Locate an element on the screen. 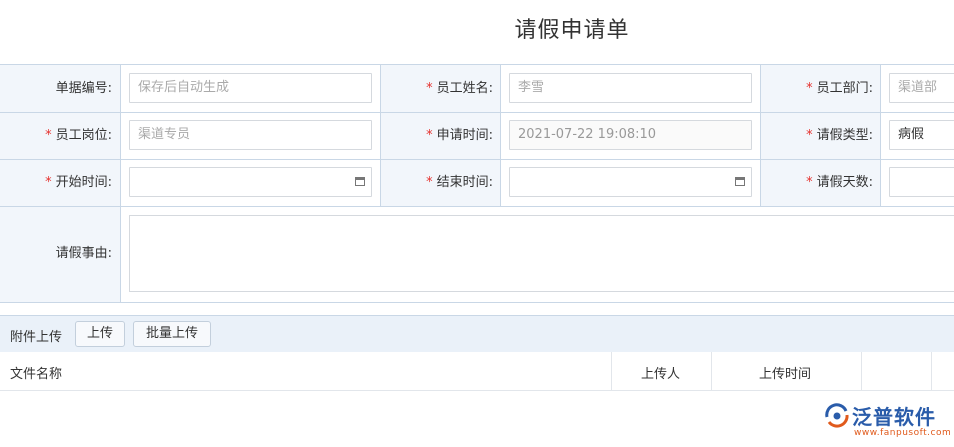 The image size is (954, 447). upload-button: 上传 is located at coordinates (100, 334).